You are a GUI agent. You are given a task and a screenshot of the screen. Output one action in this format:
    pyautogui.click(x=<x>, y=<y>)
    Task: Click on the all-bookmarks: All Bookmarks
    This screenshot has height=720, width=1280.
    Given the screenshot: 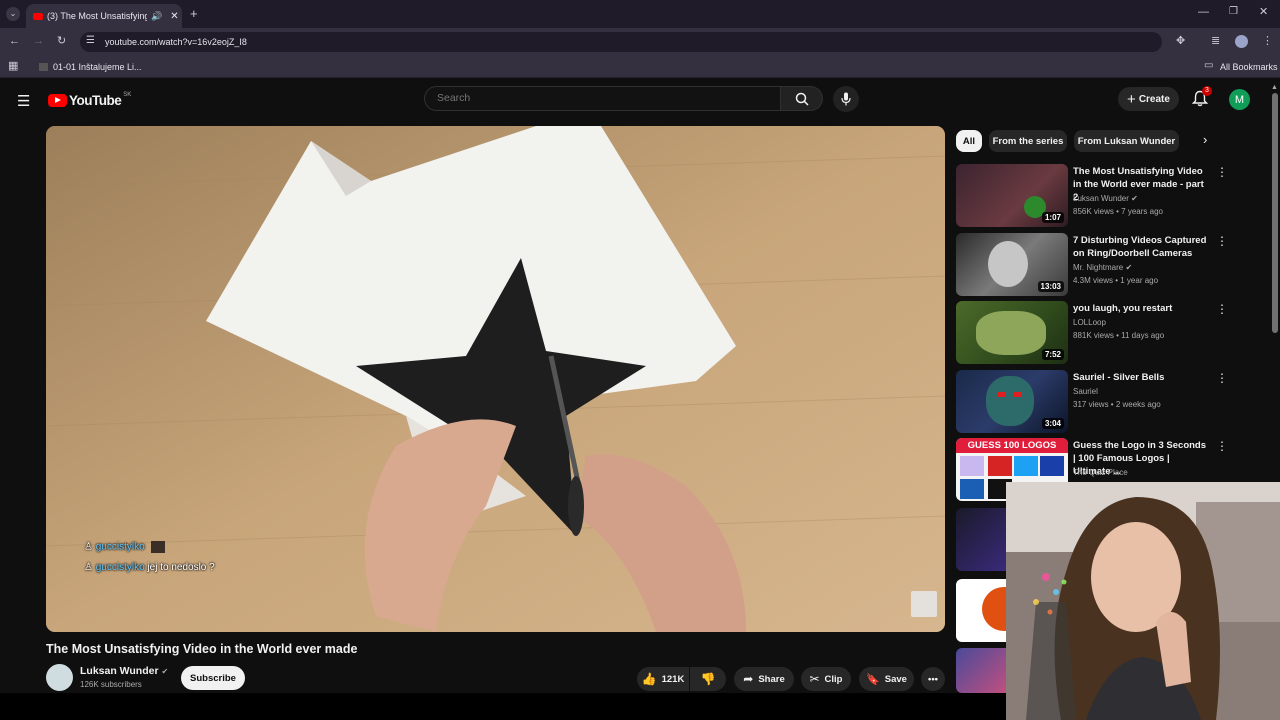 What is the action you would take?
    pyautogui.click(x=1249, y=67)
    